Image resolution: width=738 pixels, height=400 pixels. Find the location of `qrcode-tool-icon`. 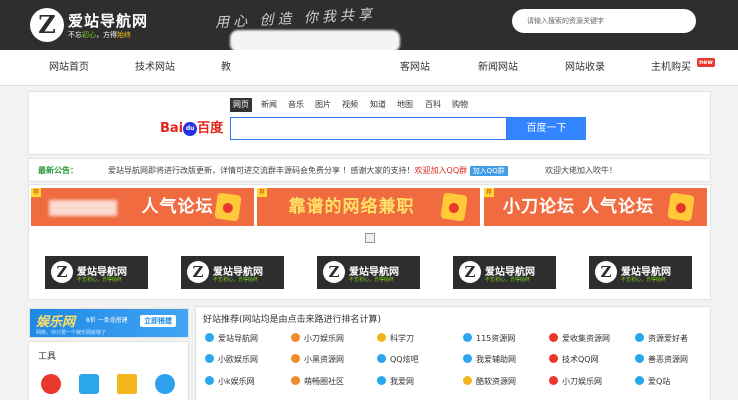

qrcode-tool-icon is located at coordinates (127, 384).